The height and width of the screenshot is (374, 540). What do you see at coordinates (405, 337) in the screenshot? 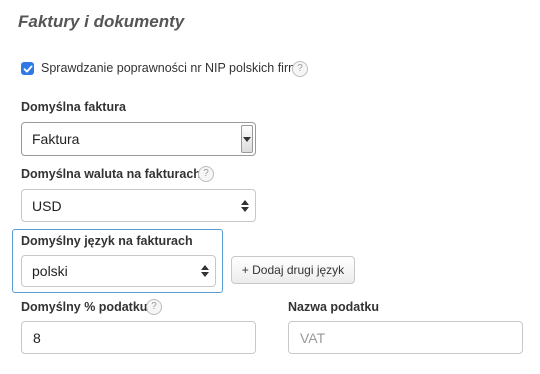
I see `tax-name-input: VAT` at bounding box center [405, 337].